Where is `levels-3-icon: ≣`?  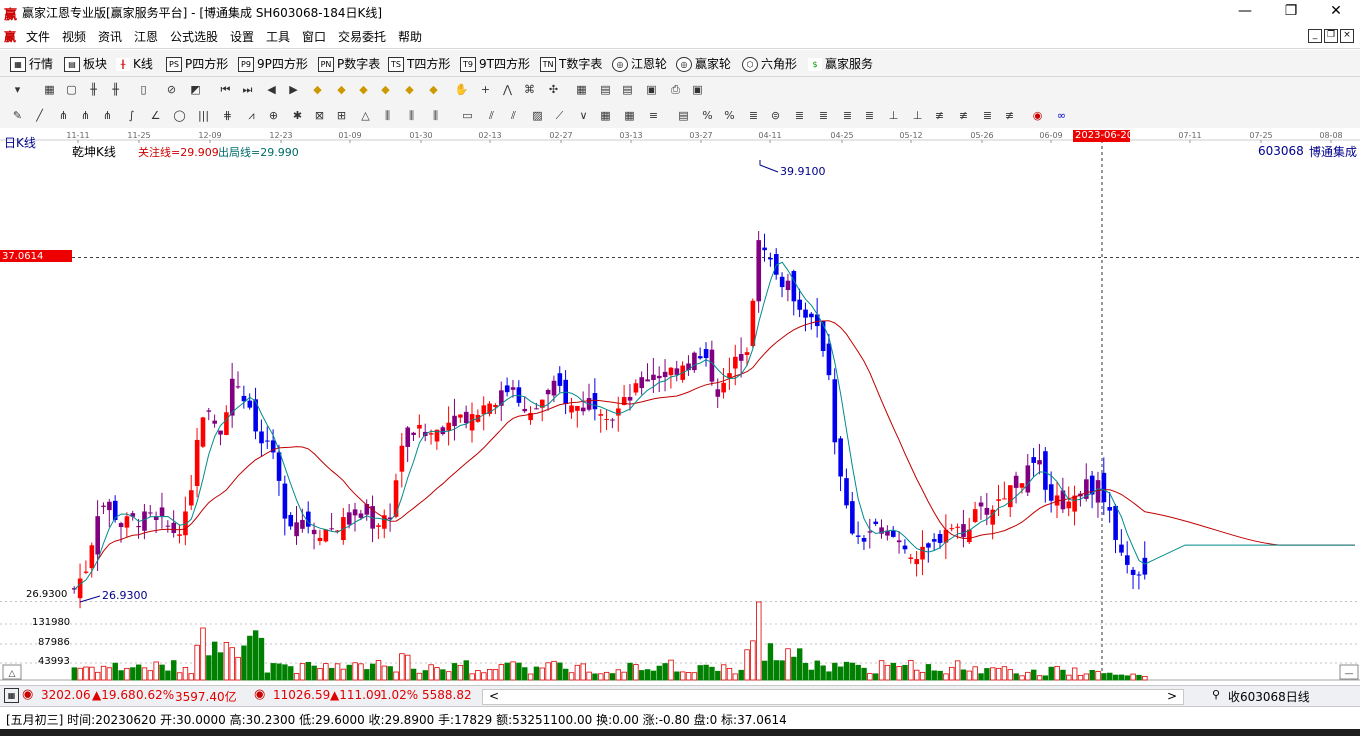
levels-3-icon: ≣ is located at coordinates (799, 115).